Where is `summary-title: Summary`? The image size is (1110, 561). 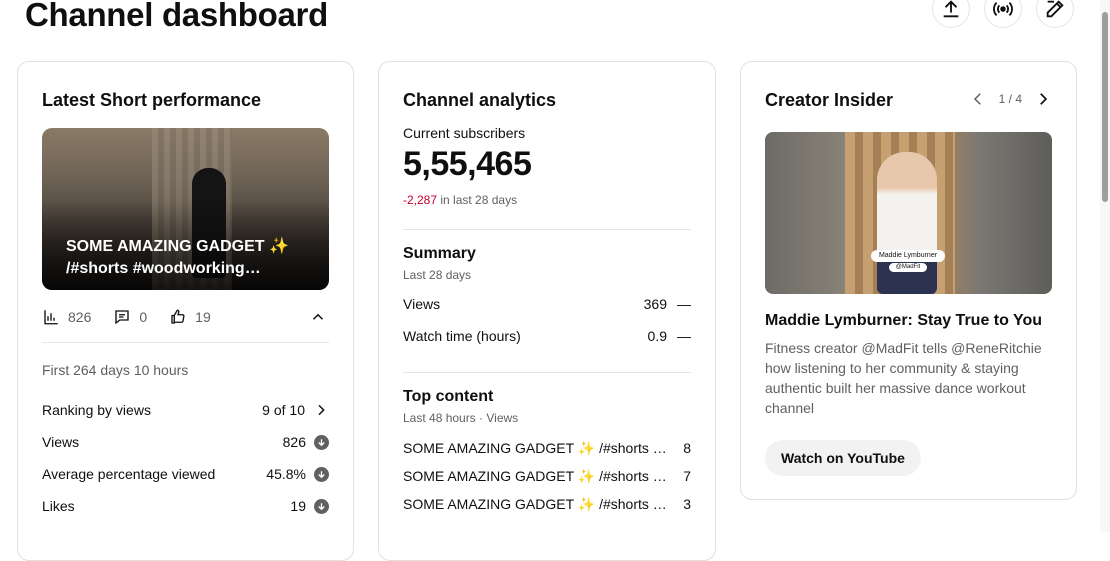
summary-title: Summary is located at coordinates (439, 253).